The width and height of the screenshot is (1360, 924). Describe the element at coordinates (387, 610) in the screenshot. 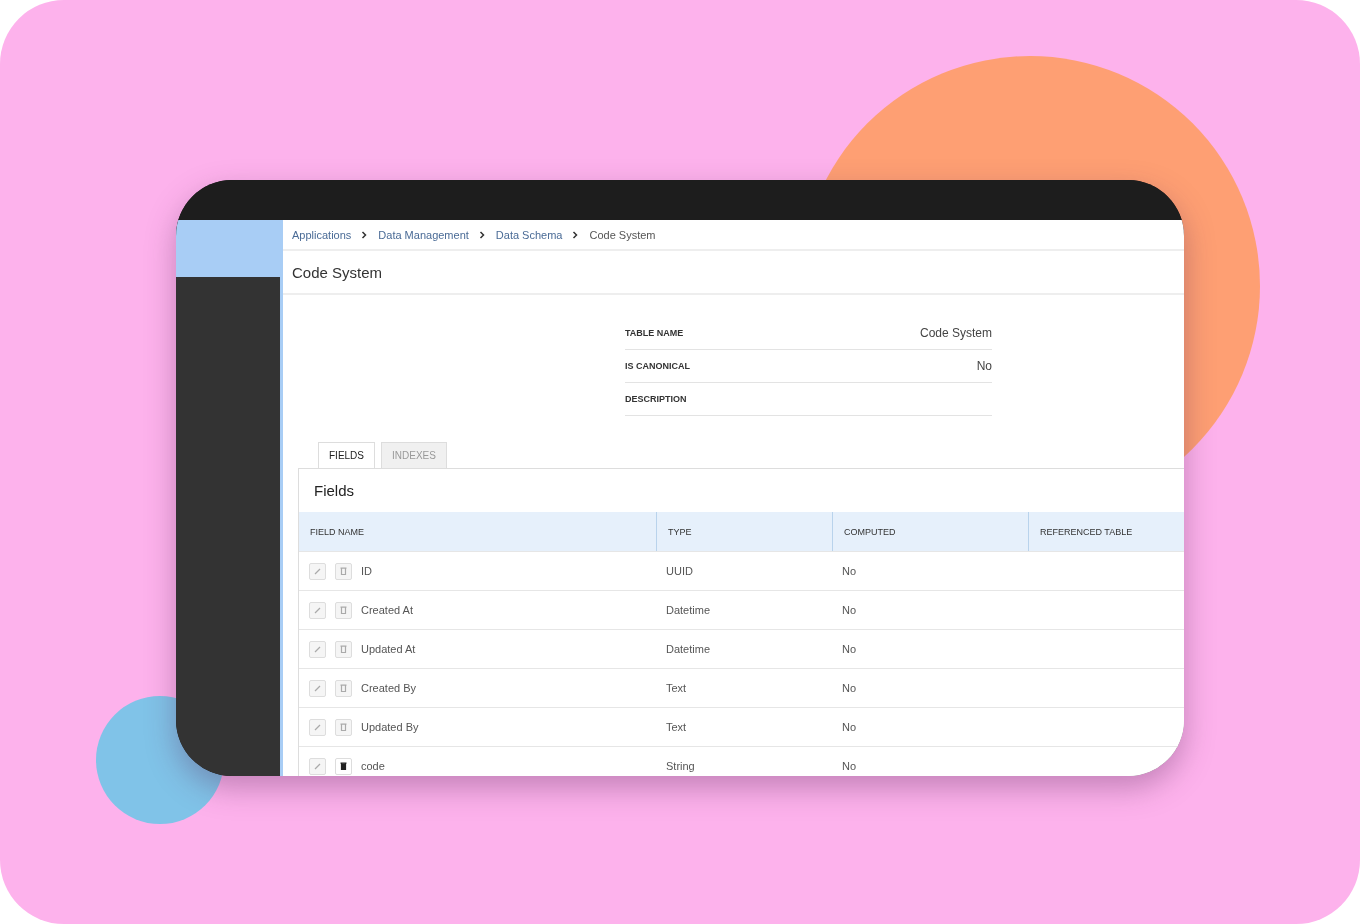

I see `field-name: Created At` at that location.